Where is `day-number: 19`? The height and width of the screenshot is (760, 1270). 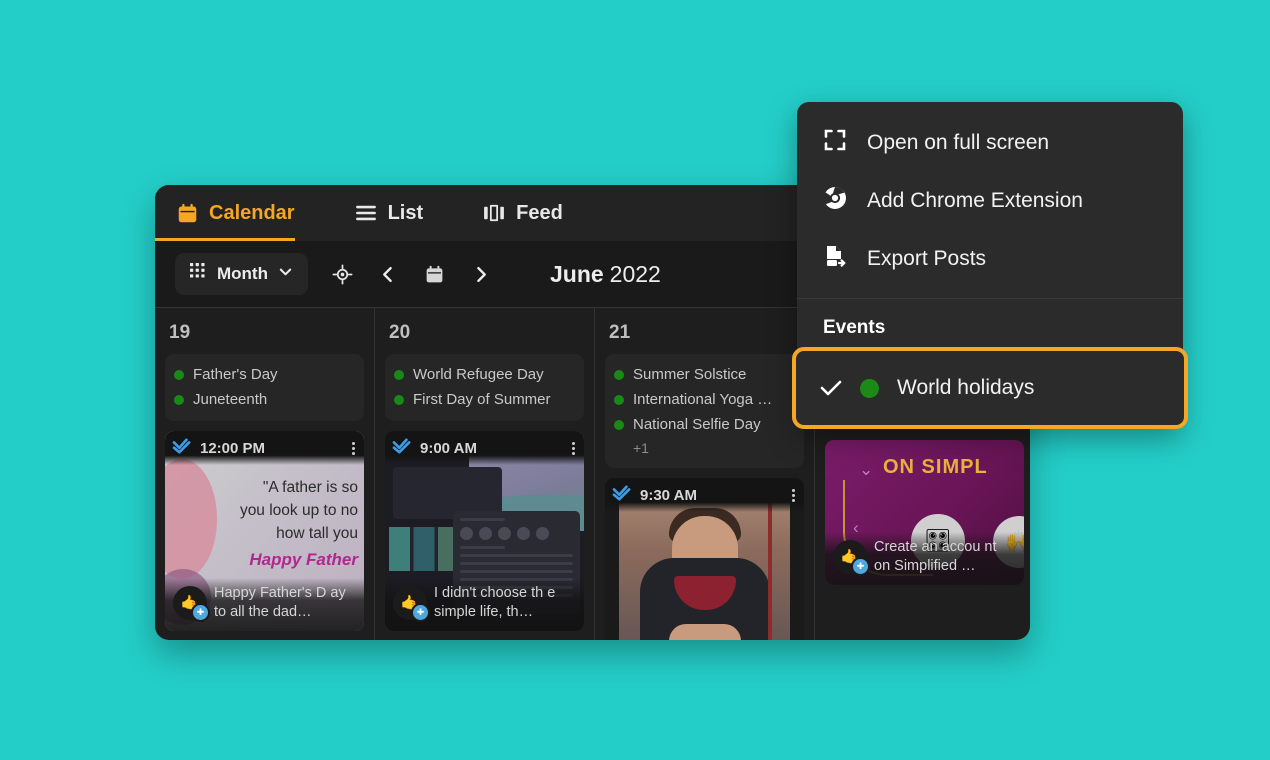 day-number: 19 is located at coordinates (180, 332).